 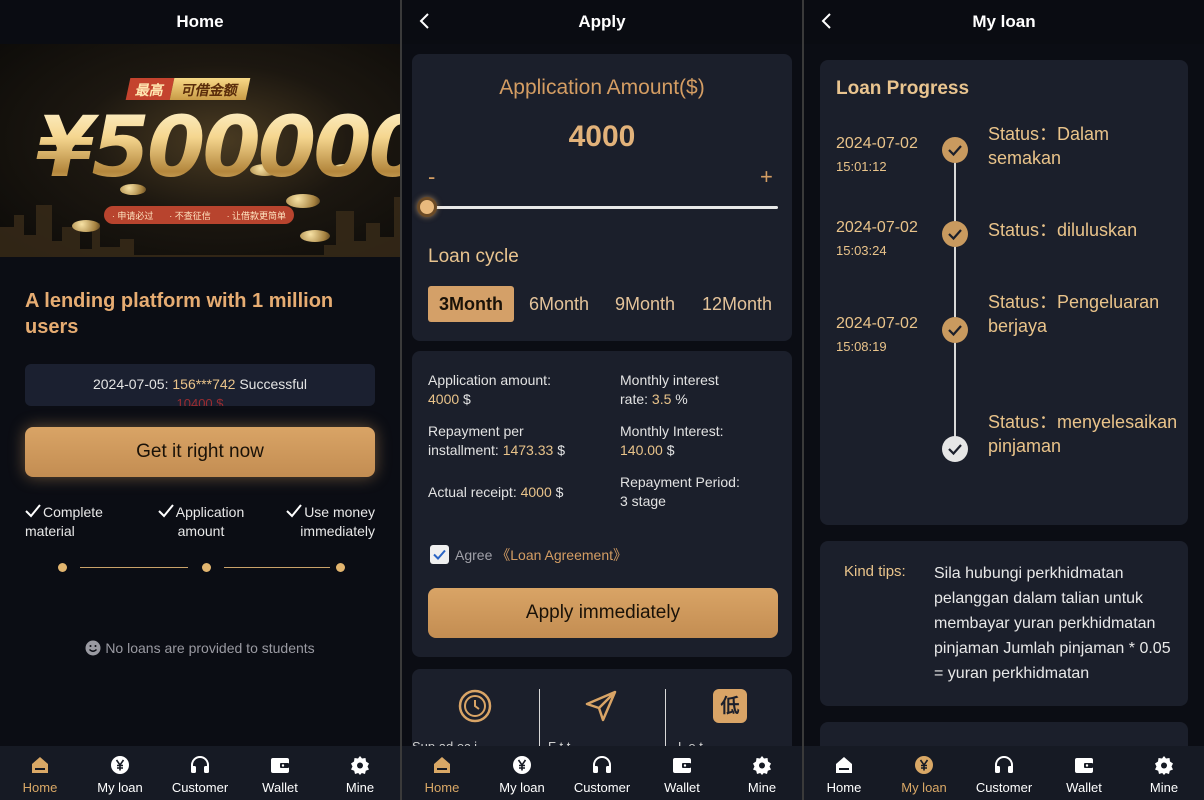 What do you see at coordinates (200, 21) in the screenshot?
I see `page-title: Home` at bounding box center [200, 21].